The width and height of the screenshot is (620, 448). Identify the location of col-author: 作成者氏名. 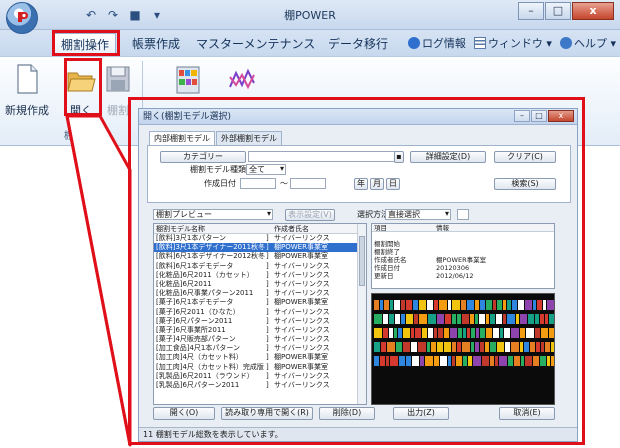
(291, 229).